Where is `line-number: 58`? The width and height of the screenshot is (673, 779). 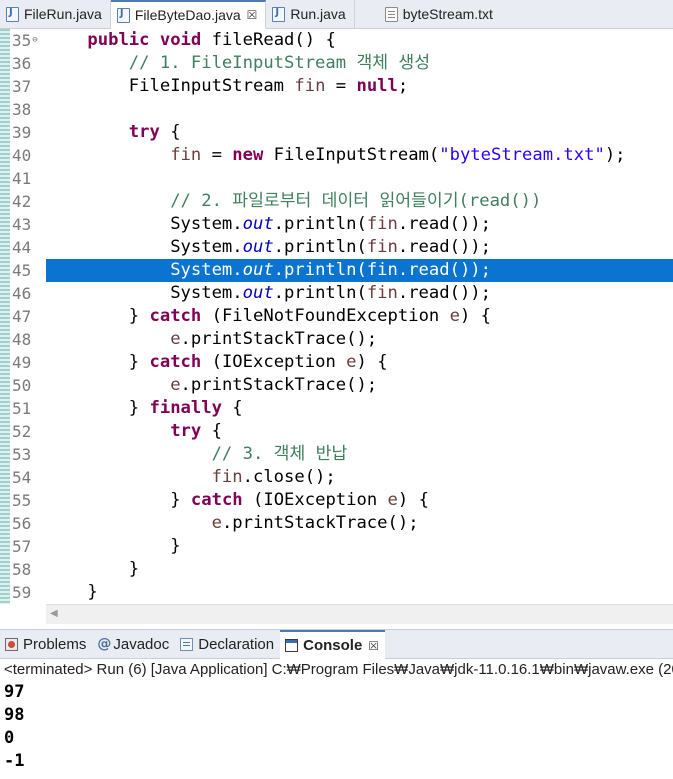
line-number: 58 is located at coordinates (22, 569).